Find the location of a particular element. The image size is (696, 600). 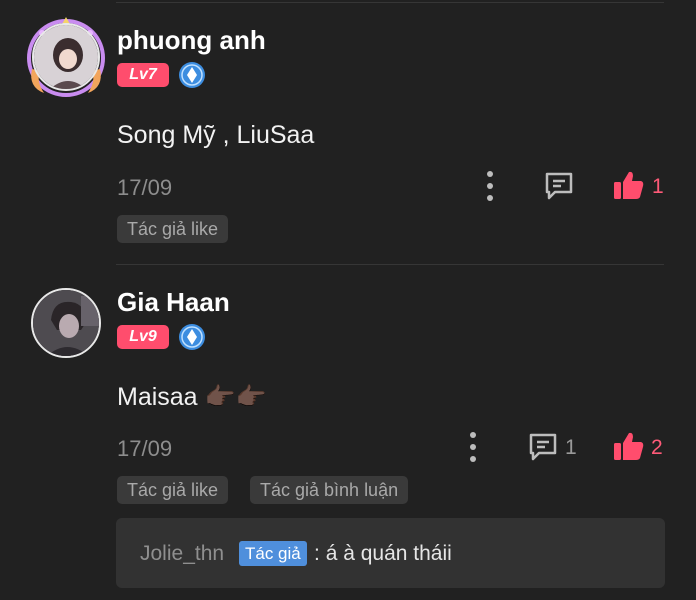

comment-divider is located at coordinates (390, 264).